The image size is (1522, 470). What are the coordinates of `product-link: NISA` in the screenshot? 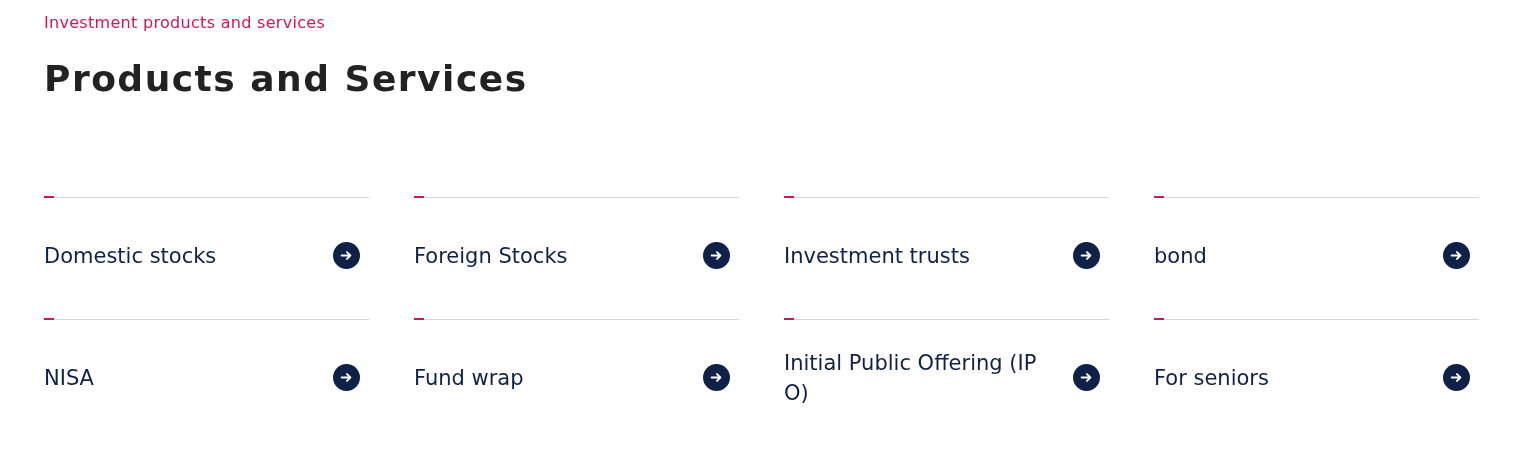 It's located at (176, 377).